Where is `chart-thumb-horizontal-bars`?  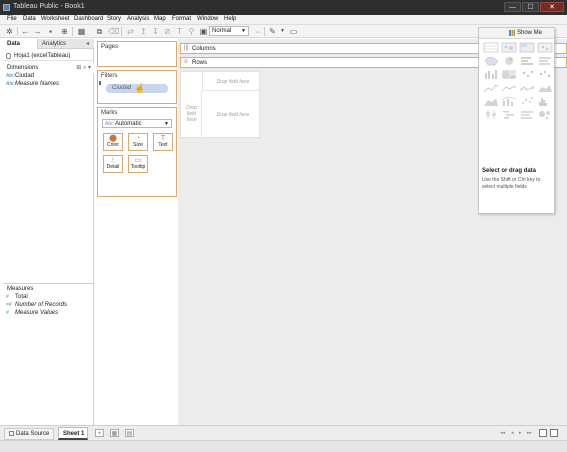 chart-thumb-horizontal-bars is located at coordinates (527, 61).